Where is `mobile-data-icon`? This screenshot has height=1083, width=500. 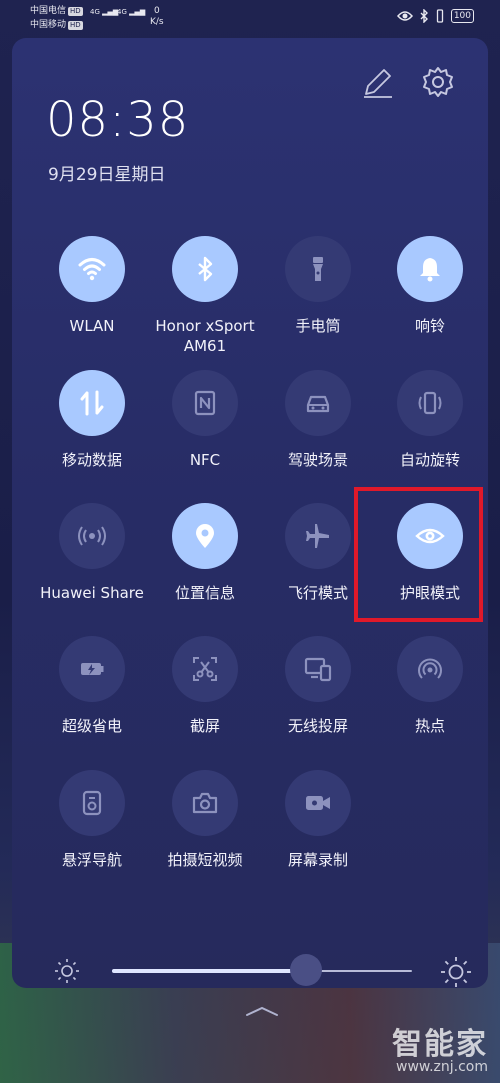 mobile-data-icon is located at coordinates (92, 403).